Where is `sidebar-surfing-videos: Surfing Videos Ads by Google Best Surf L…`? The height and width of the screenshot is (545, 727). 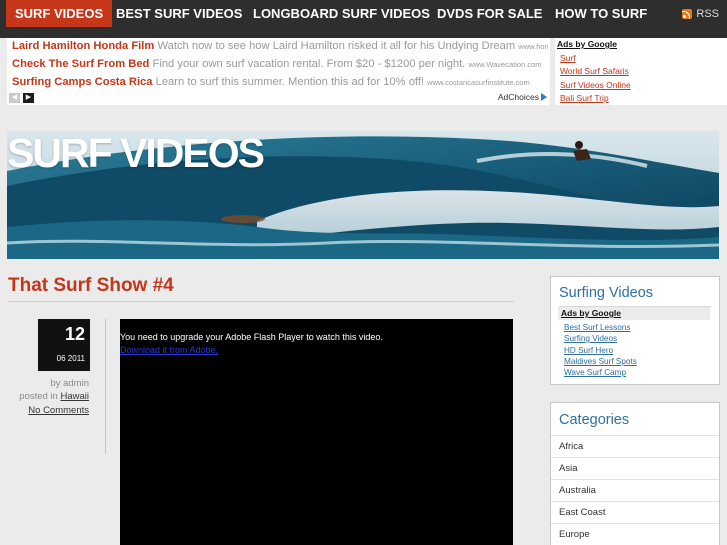
sidebar-surfing-videos: Surfing Videos Ads by Google Best Surf L… is located at coordinates (635, 330).